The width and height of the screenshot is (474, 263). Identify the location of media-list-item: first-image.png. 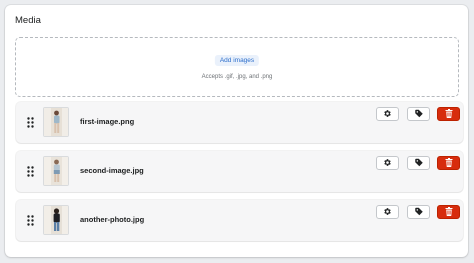
(239, 122).